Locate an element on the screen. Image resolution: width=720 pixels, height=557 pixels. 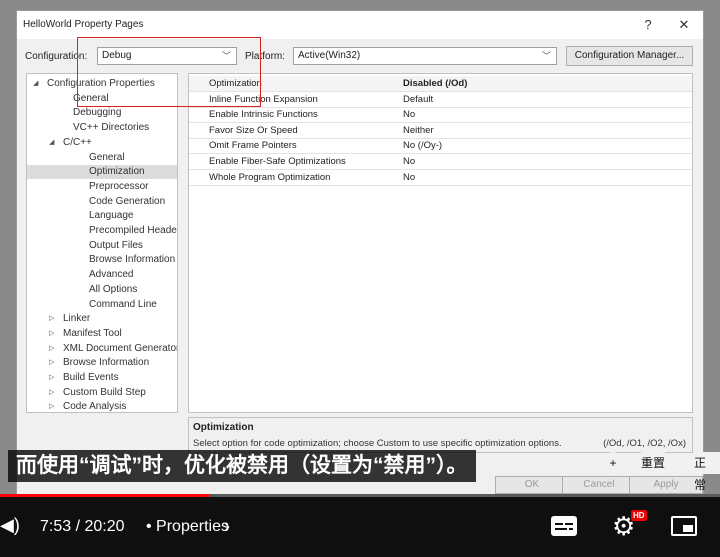
tree-item-label: Optimization is located at coordinates (117, 172).